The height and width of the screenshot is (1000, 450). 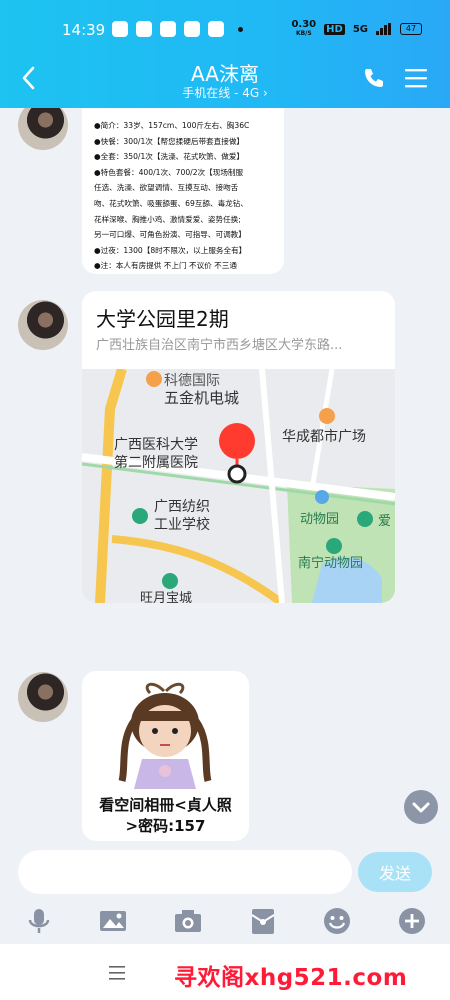 I want to click on phone-icon, so click(x=374, y=78).